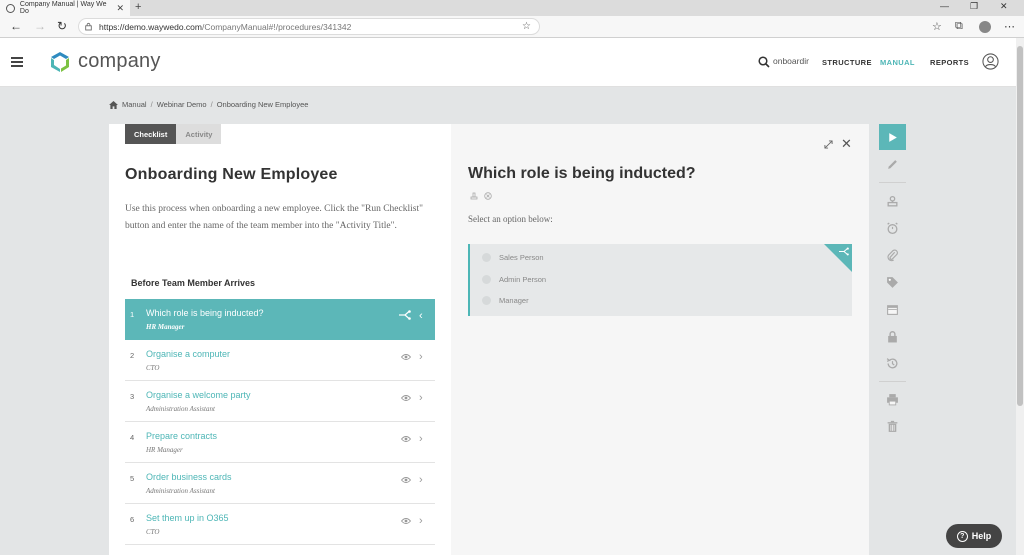 This screenshot has width=1024, height=555. Describe the element at coordinates (421, 316) in the screenshot. I see `chevron-left-icon: ‹` at that location.